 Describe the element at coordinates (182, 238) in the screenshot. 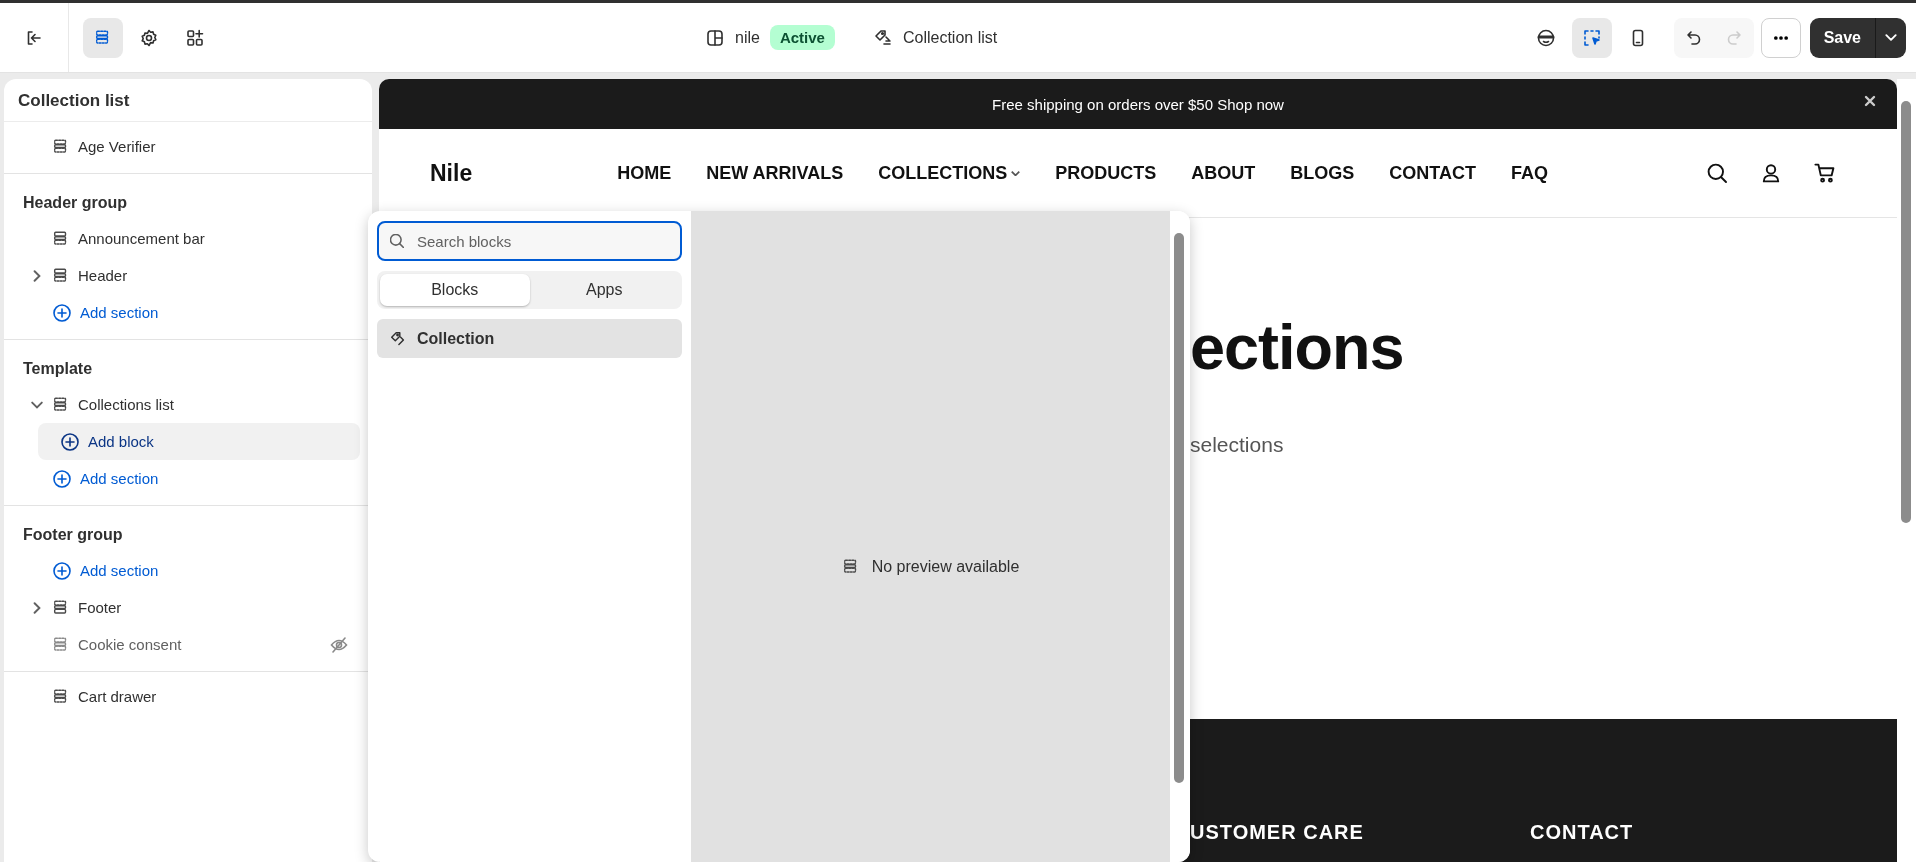

I see `section-item: Announcement bar` at that location.